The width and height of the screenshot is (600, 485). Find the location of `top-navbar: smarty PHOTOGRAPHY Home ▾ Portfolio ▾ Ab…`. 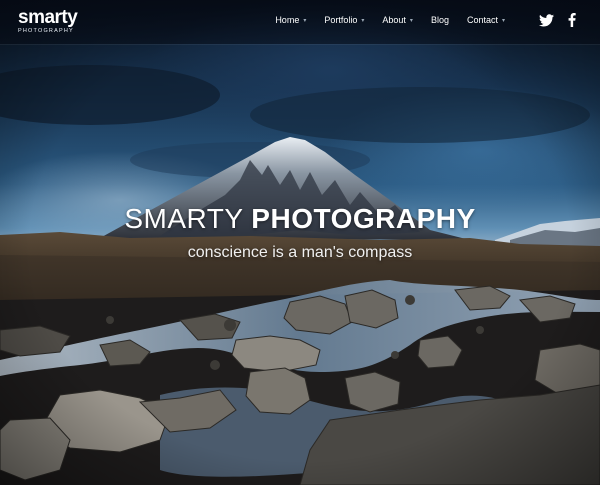

top-navbar: smarty PHOTOGRAPHY Home ▾ Portfolio ▾ Ab… is located at coordinates (300, 22).